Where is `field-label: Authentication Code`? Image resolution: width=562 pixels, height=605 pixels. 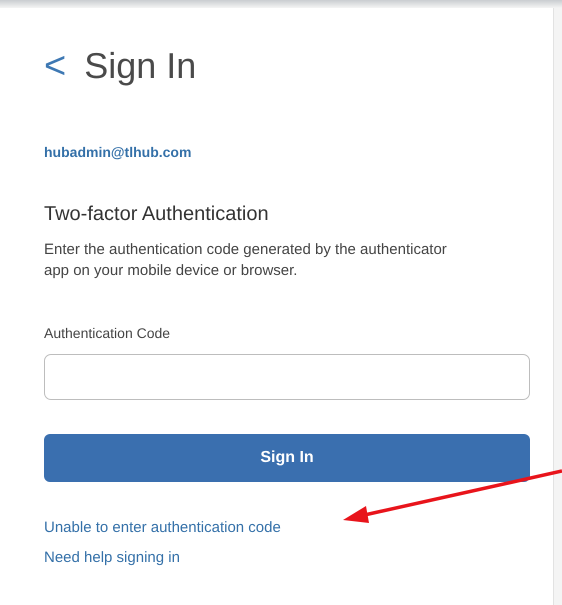
field-label: Authentication Code is located at coordinates (107, 333).